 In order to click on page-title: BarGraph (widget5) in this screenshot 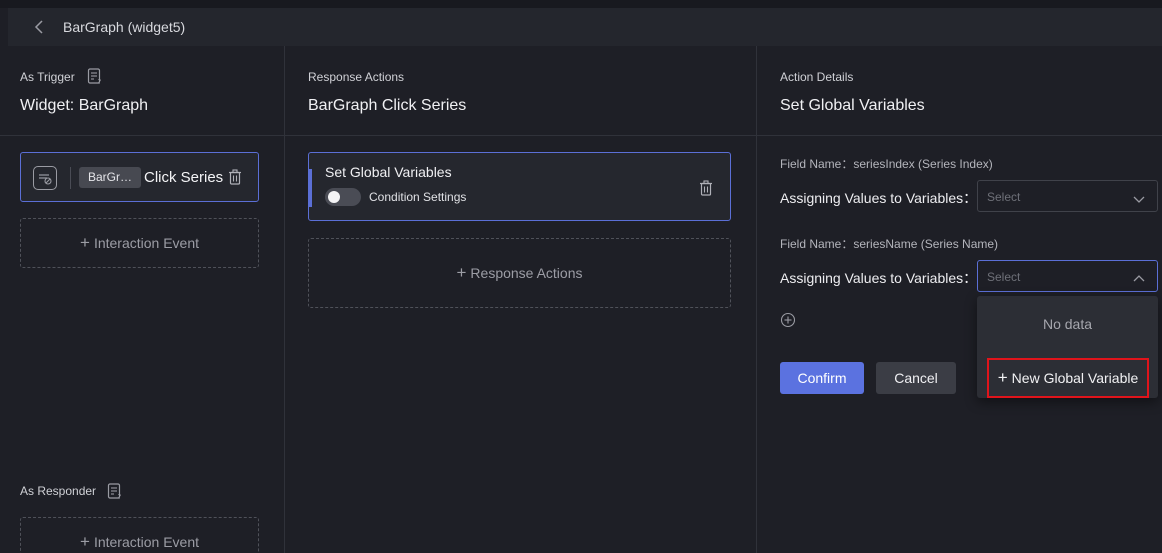, I will do `click(124, 27)`.